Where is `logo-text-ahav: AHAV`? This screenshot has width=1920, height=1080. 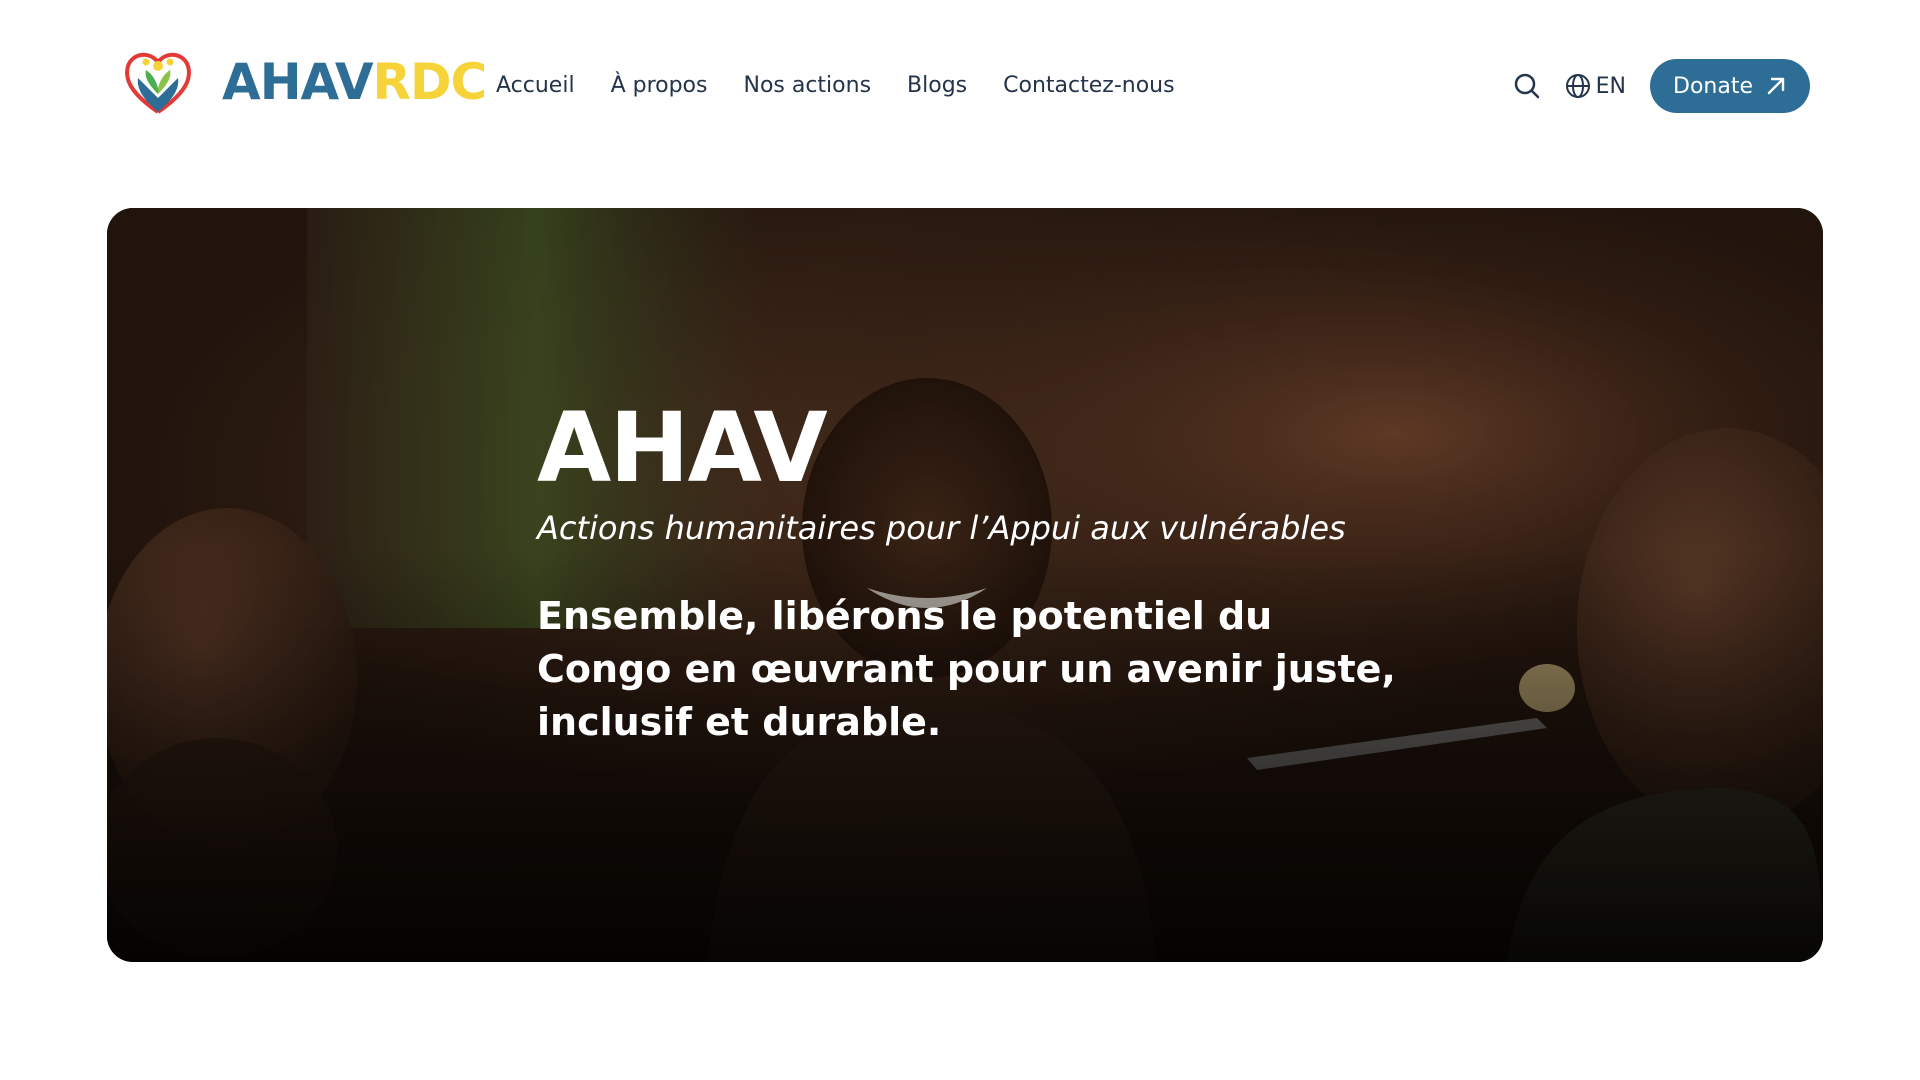
logo-text-ahav: AHAV is located at coordinates (298, 82).